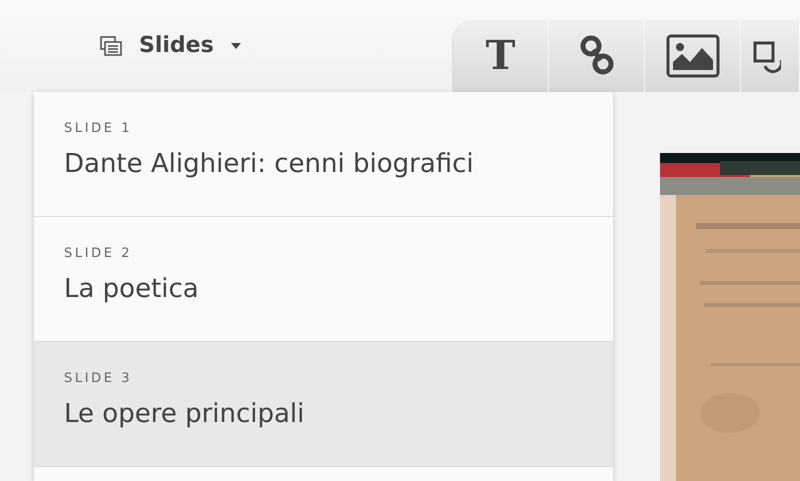 Image resolution: width=800 pixels, height=481 pixels. I want to click on slide-number: SLIDE 2, so click(99, 254).